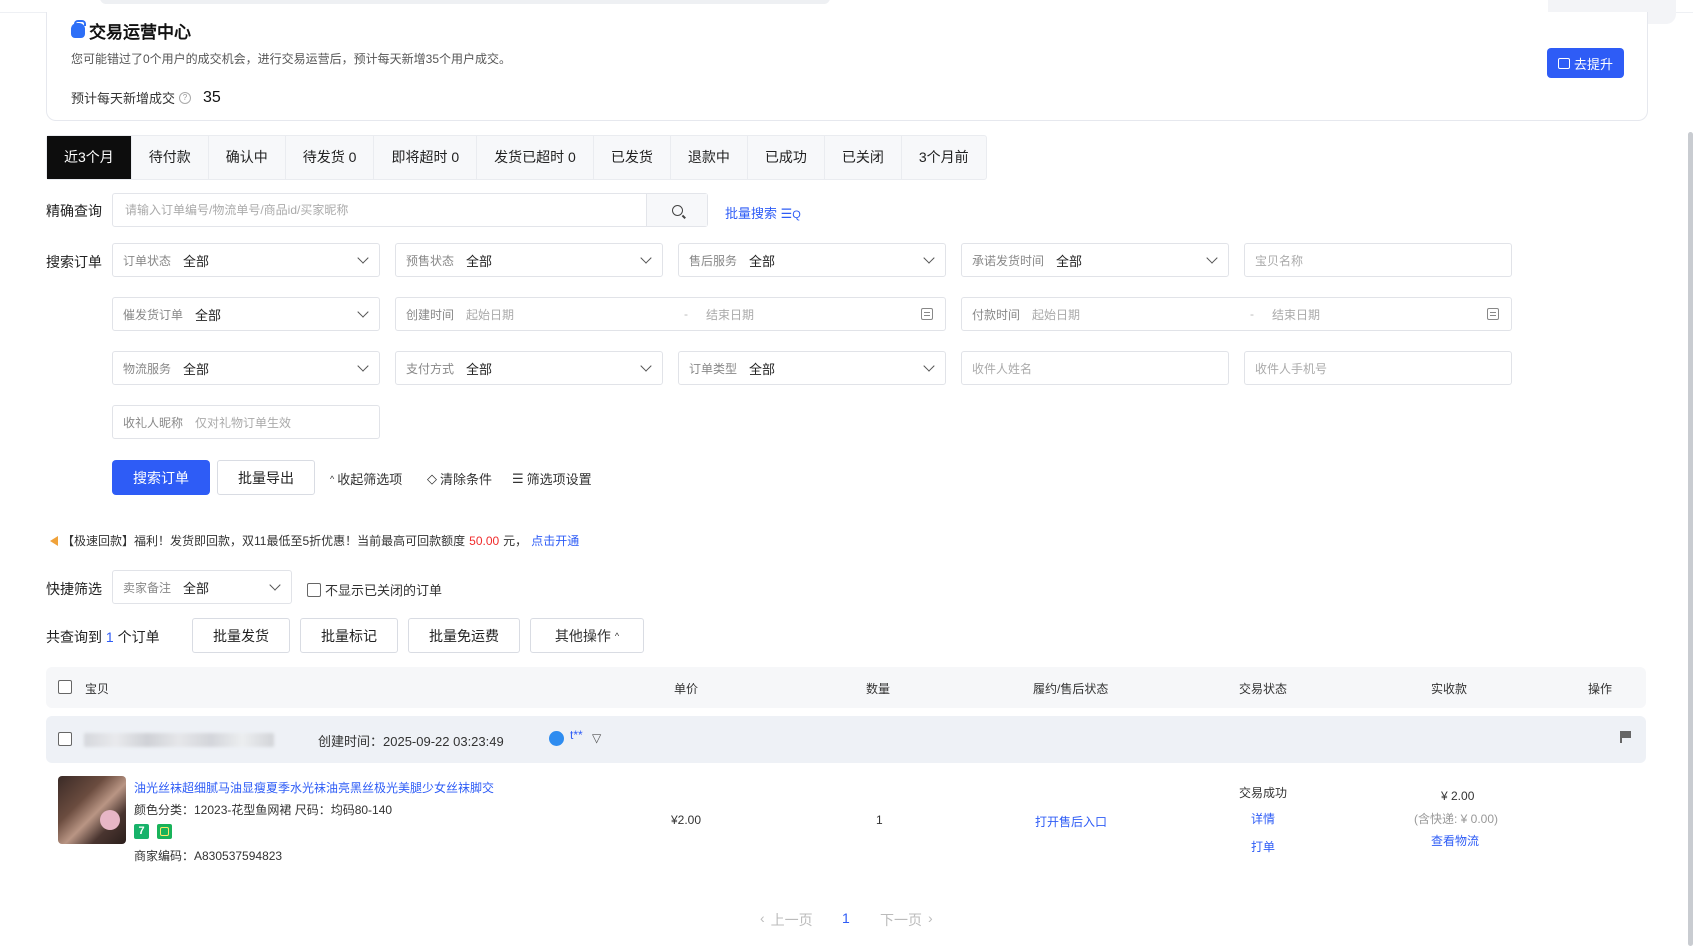 The width and height of the screenshot is (1693, 946). I want to click on stat-value: 35, so click(212, 97).